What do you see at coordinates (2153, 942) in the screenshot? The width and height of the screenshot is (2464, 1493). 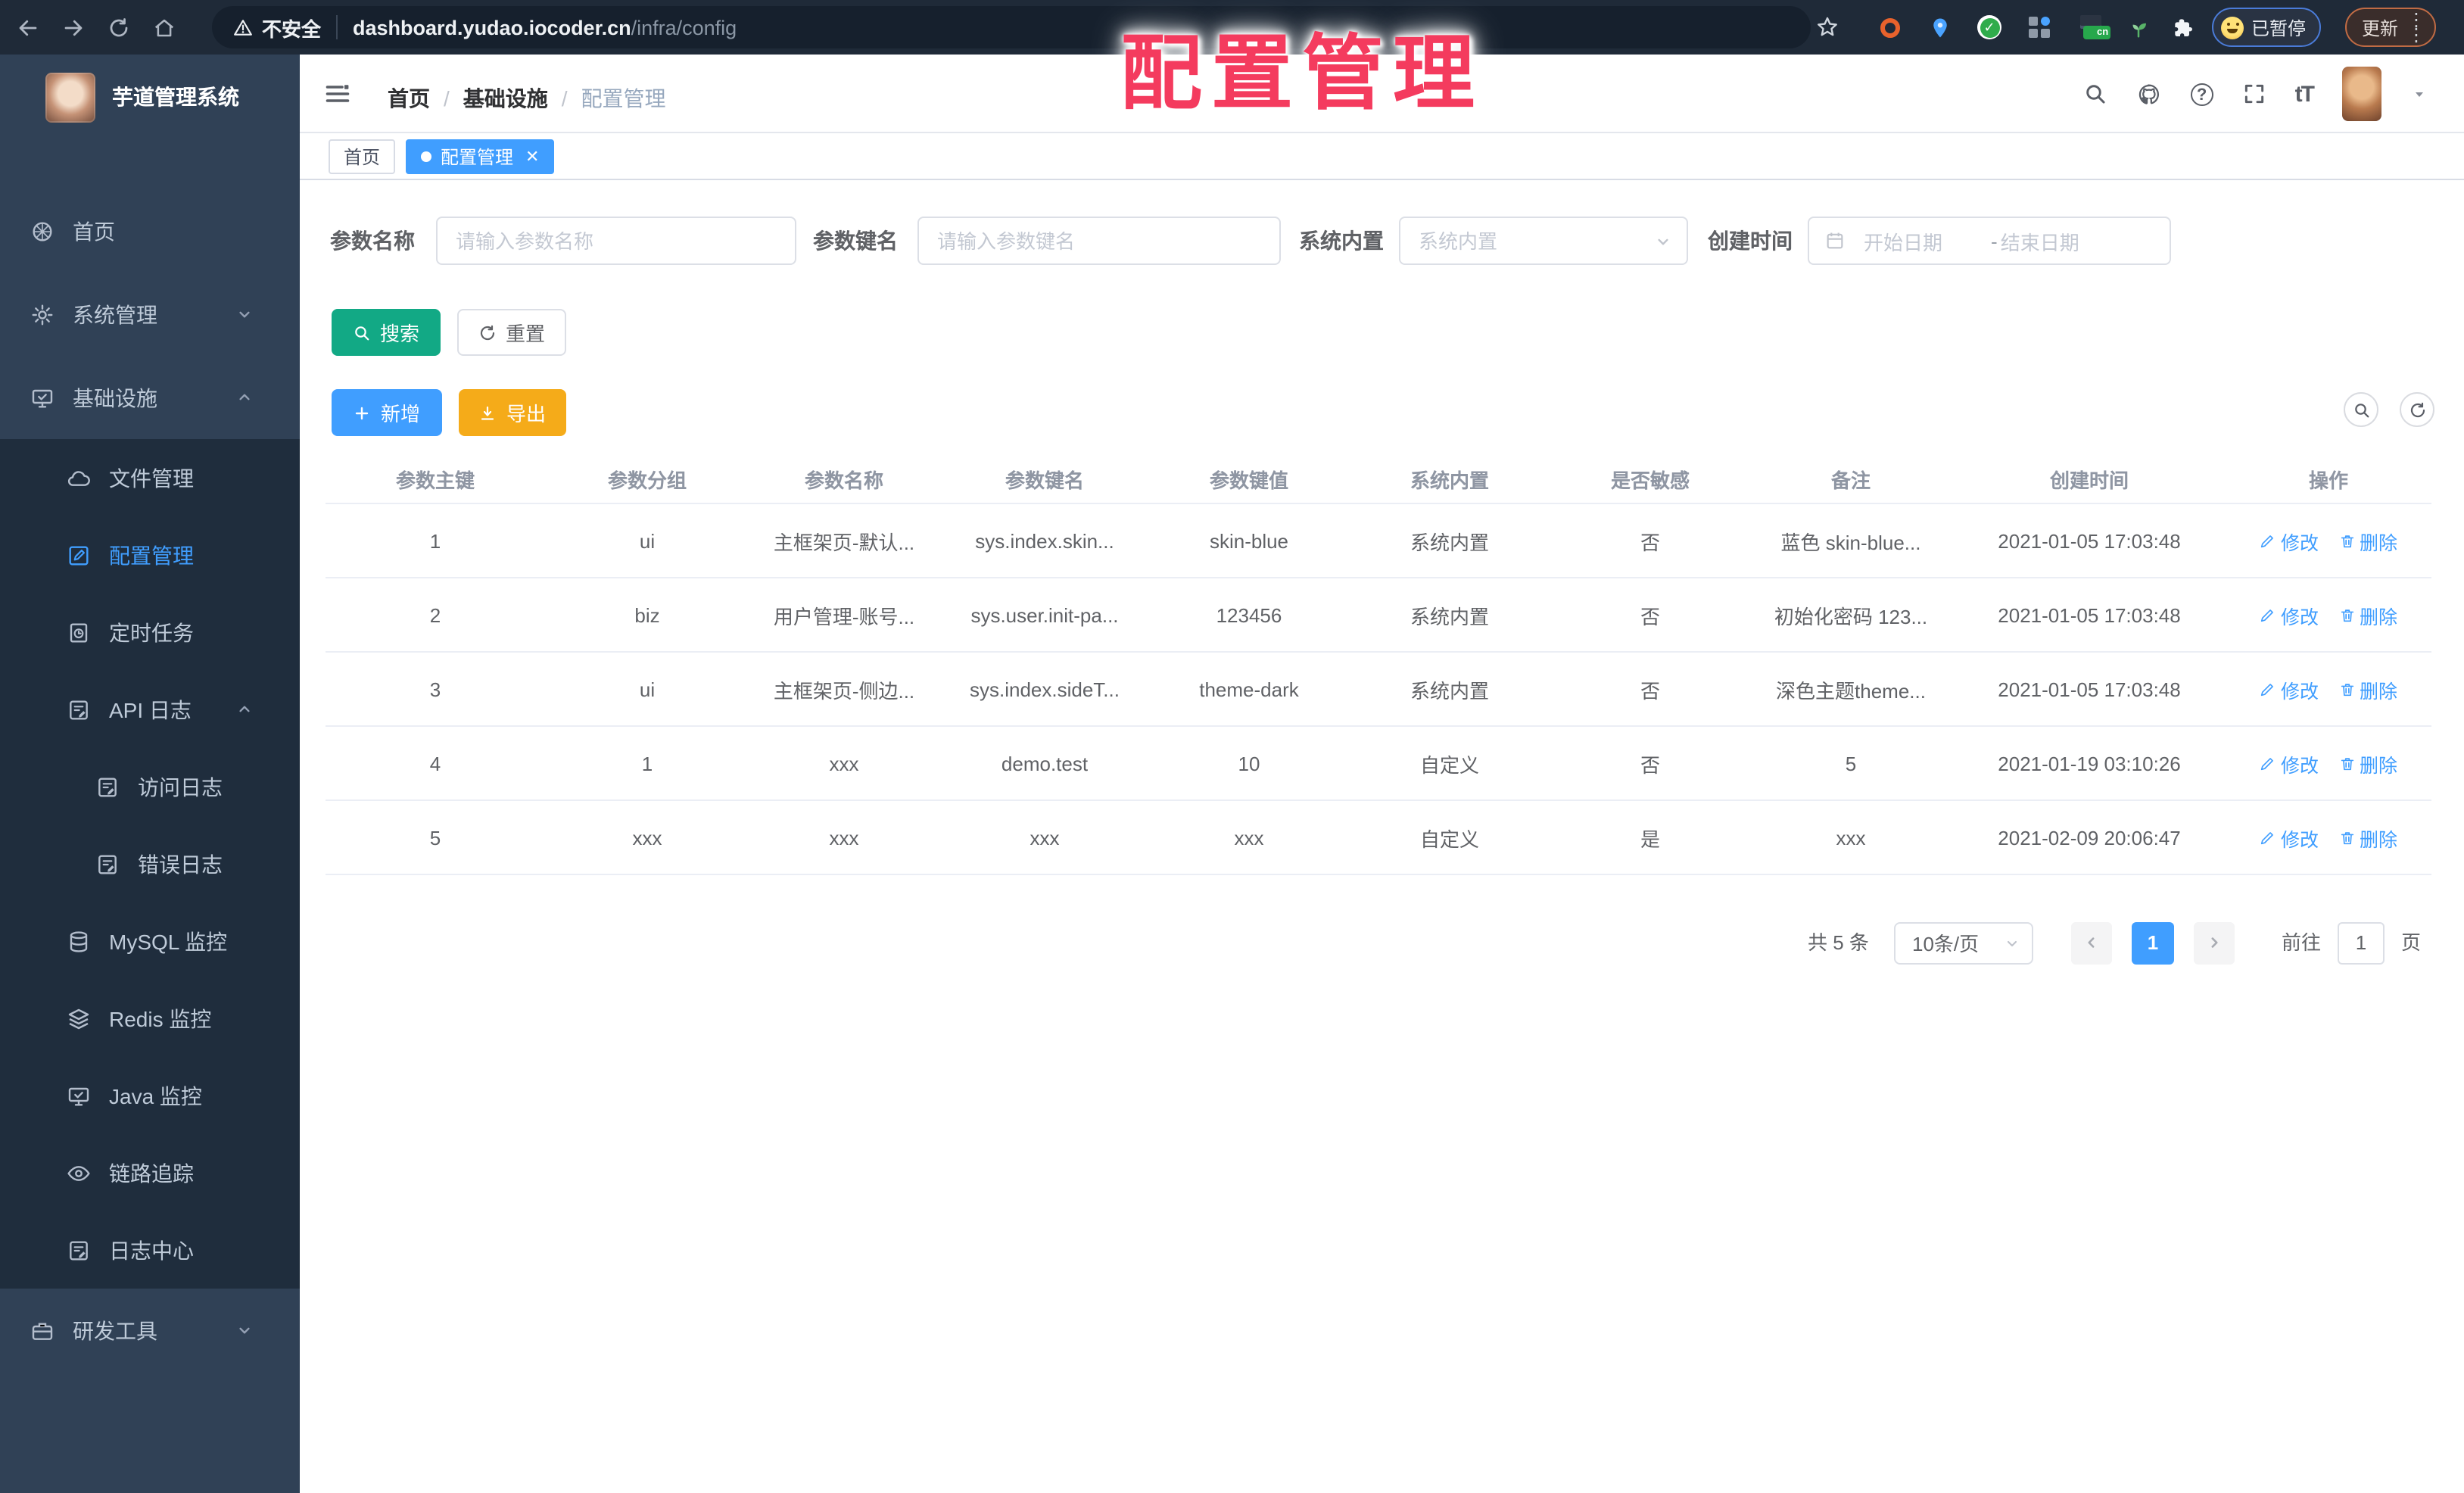 I see `current-page-button: 1` at bounding box center [2153, 942].